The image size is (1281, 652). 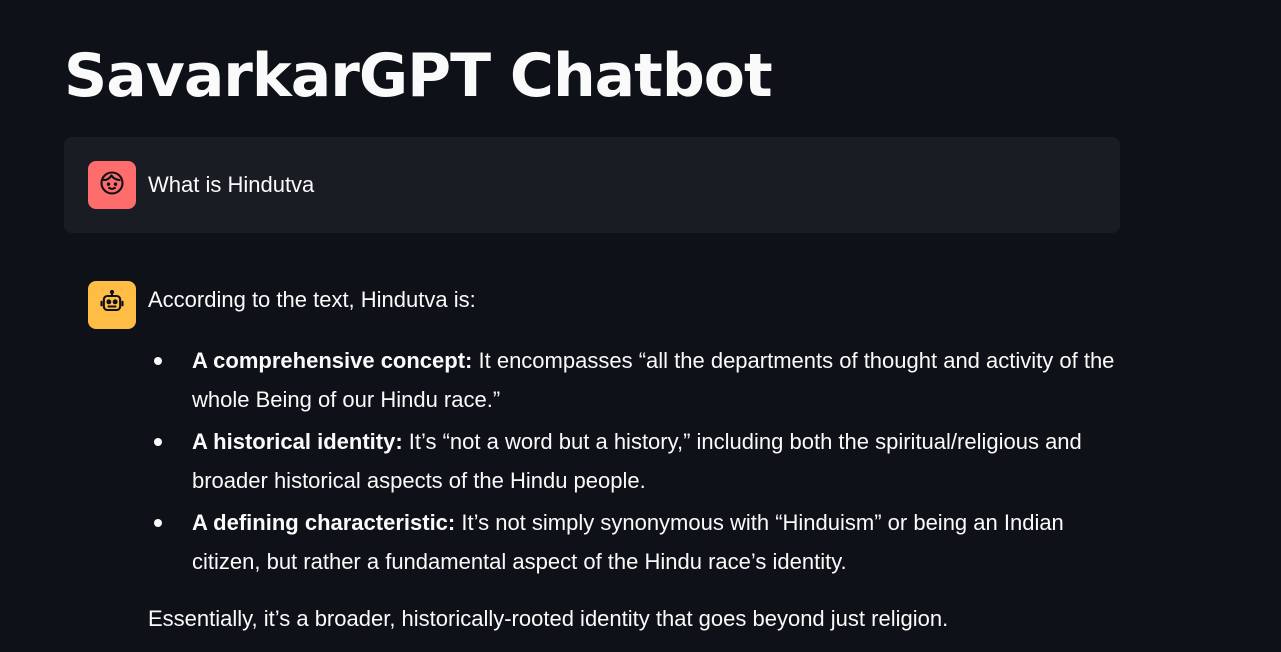 What do you see at coordinates (332, 360) in the screenshot?
I see `bullet-label: A comprehensive concept:` at bounding box center [332, 360].